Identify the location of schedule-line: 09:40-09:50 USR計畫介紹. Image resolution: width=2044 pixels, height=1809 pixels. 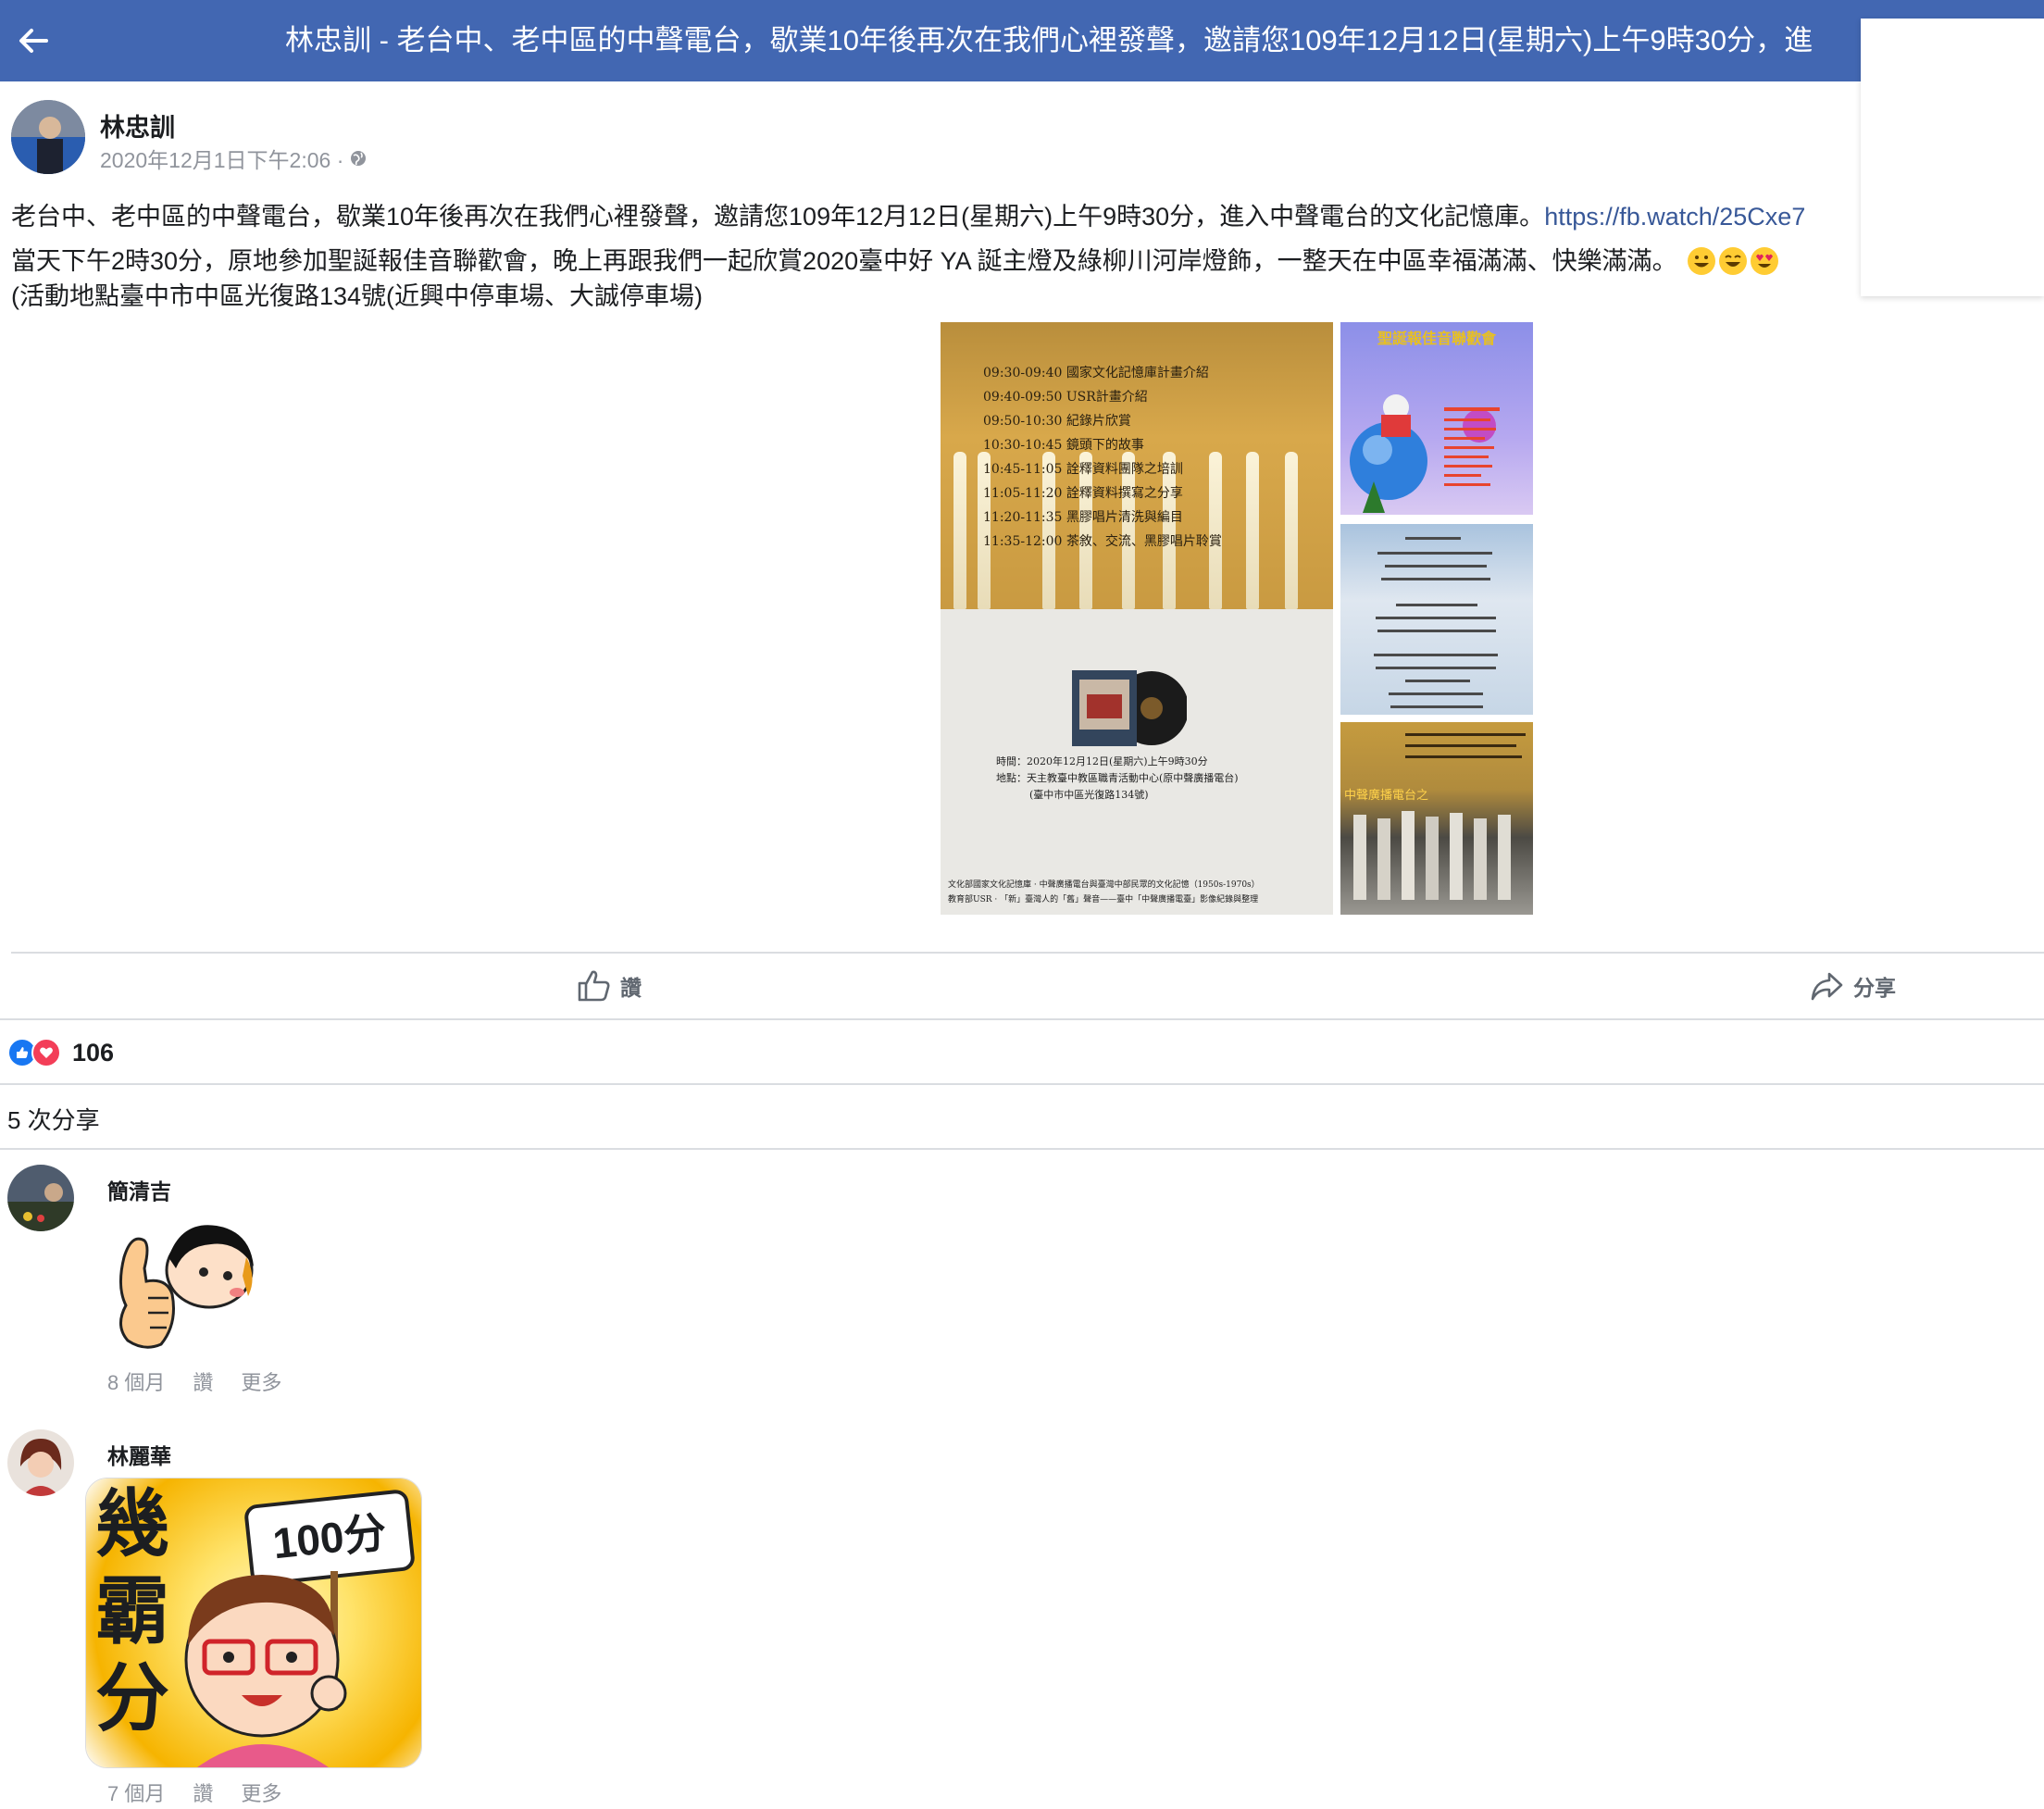
(1065, 397).